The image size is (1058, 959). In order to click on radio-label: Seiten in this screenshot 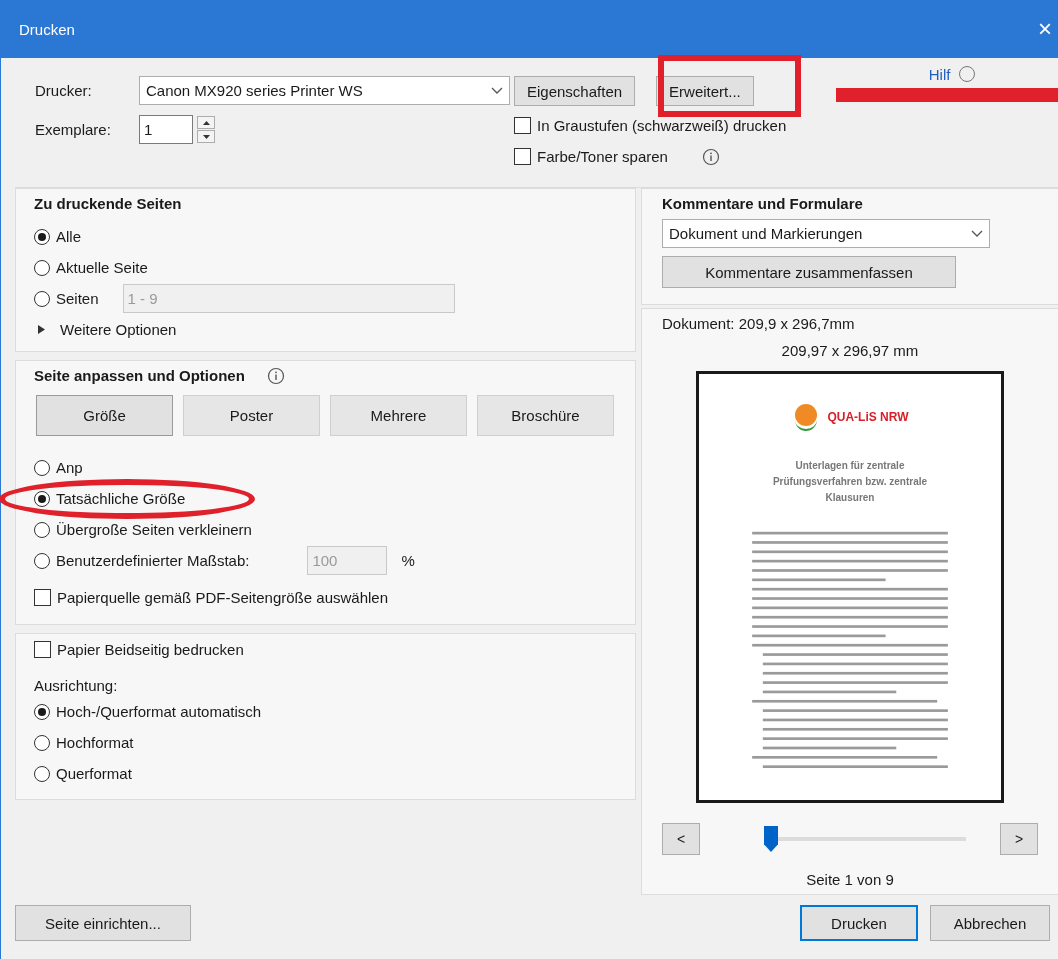, I will do `click(77, 298)`.